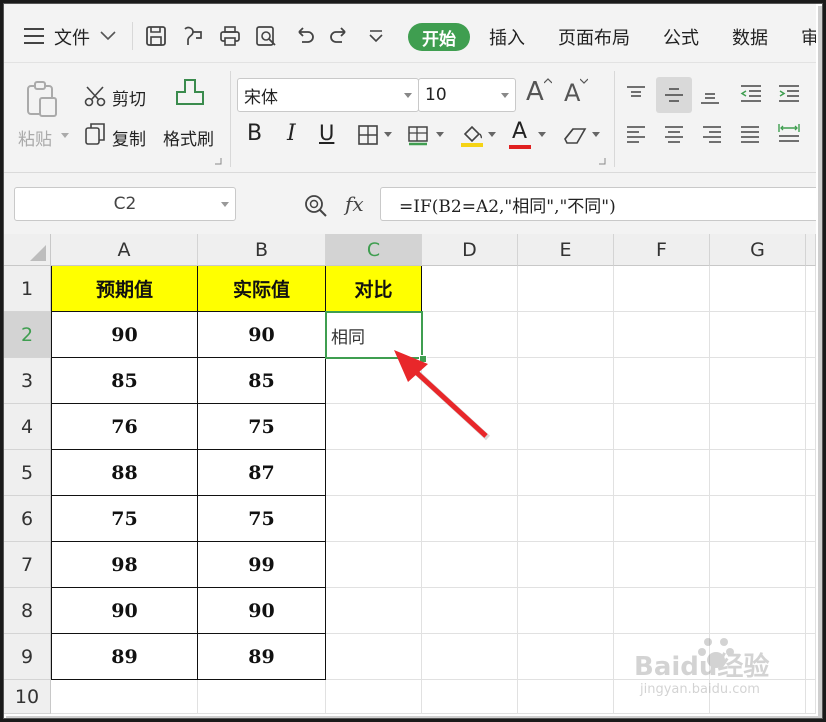  What do you see at coordinates (566, 335) in the screenshot?
I see `cell-e2` at bounding box center [566, 335].